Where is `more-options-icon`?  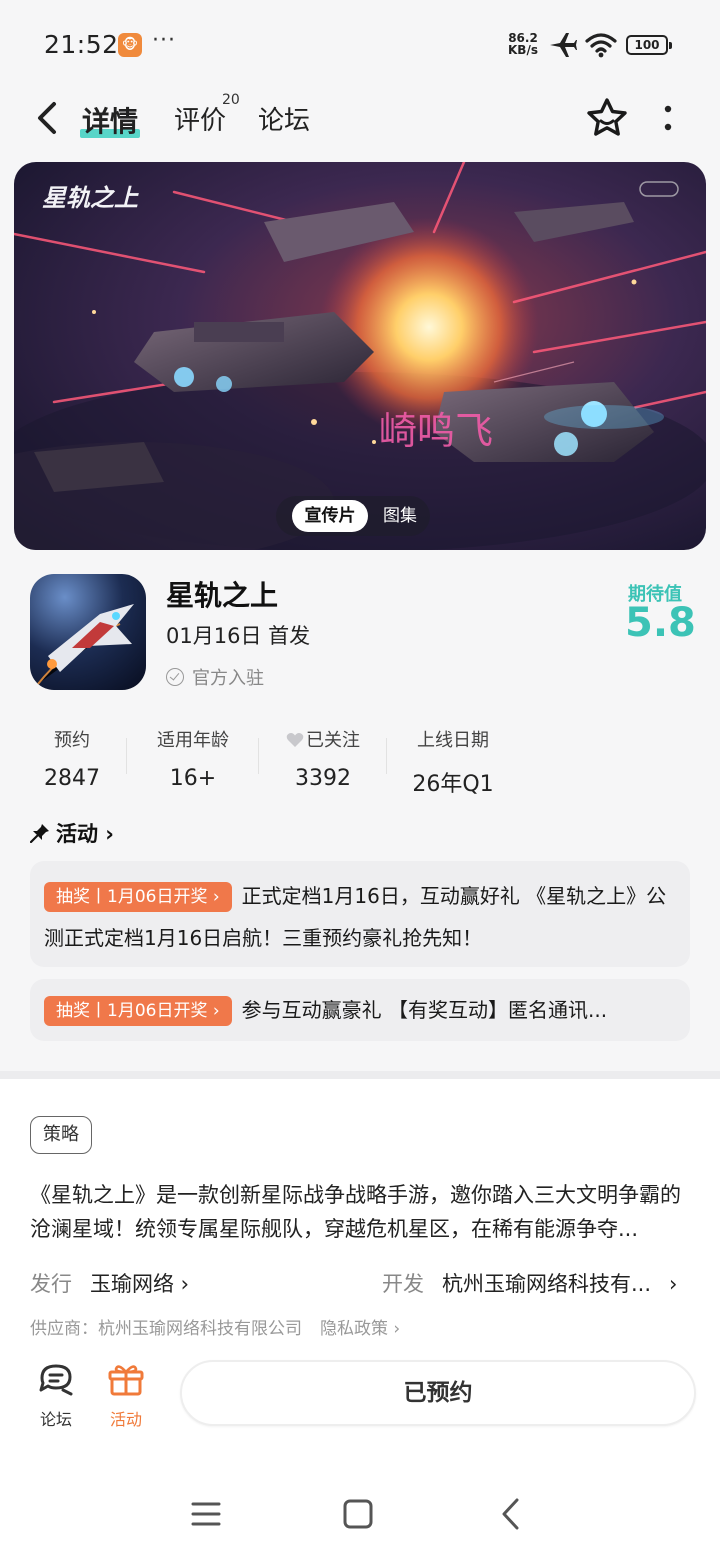 more-options-icon is located at coordinates (668, 119).